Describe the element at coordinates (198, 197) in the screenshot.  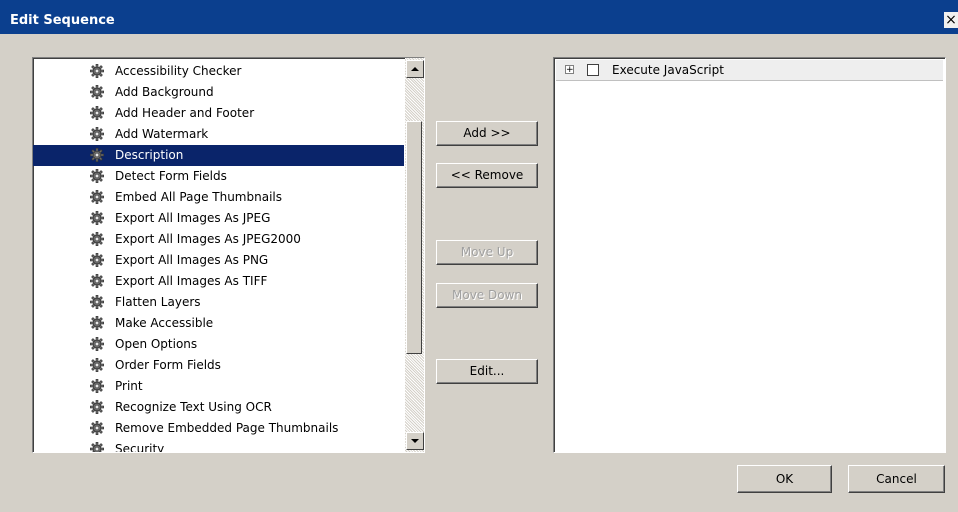
I see `list-item-label: Embed All Page Thumbnails` at that location.